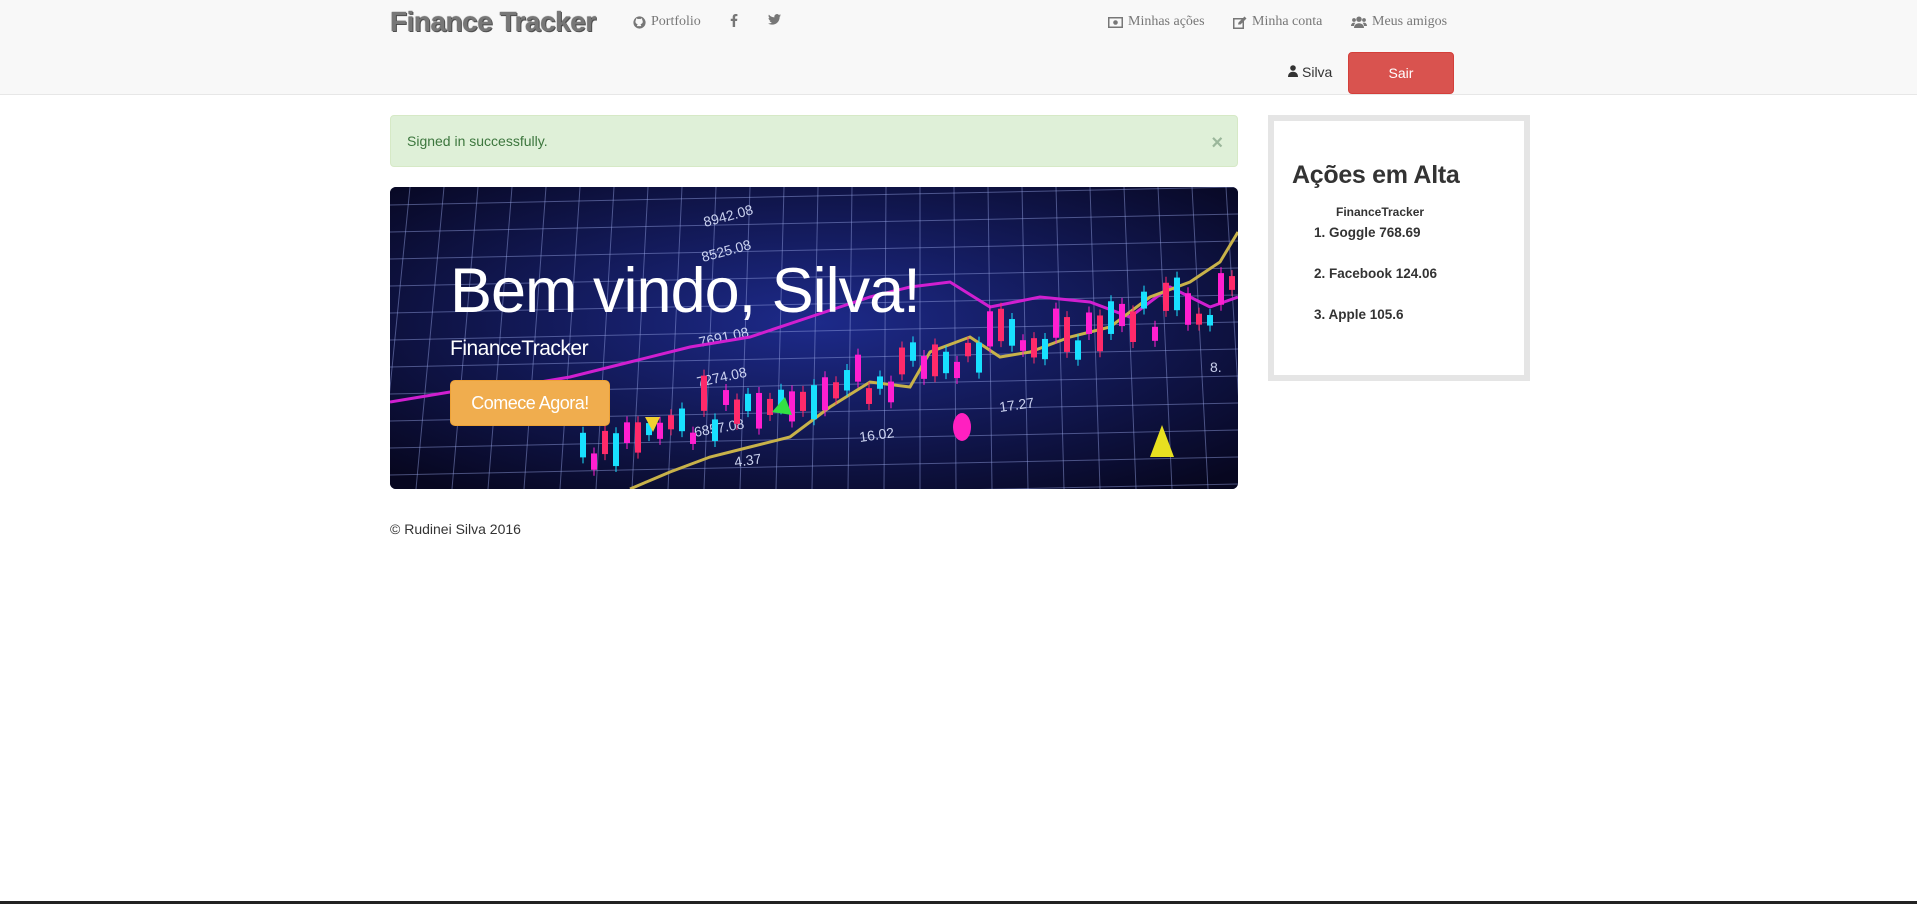  I want to click on nav-minha-conta-link: Minha conta, so click(1277, 22).